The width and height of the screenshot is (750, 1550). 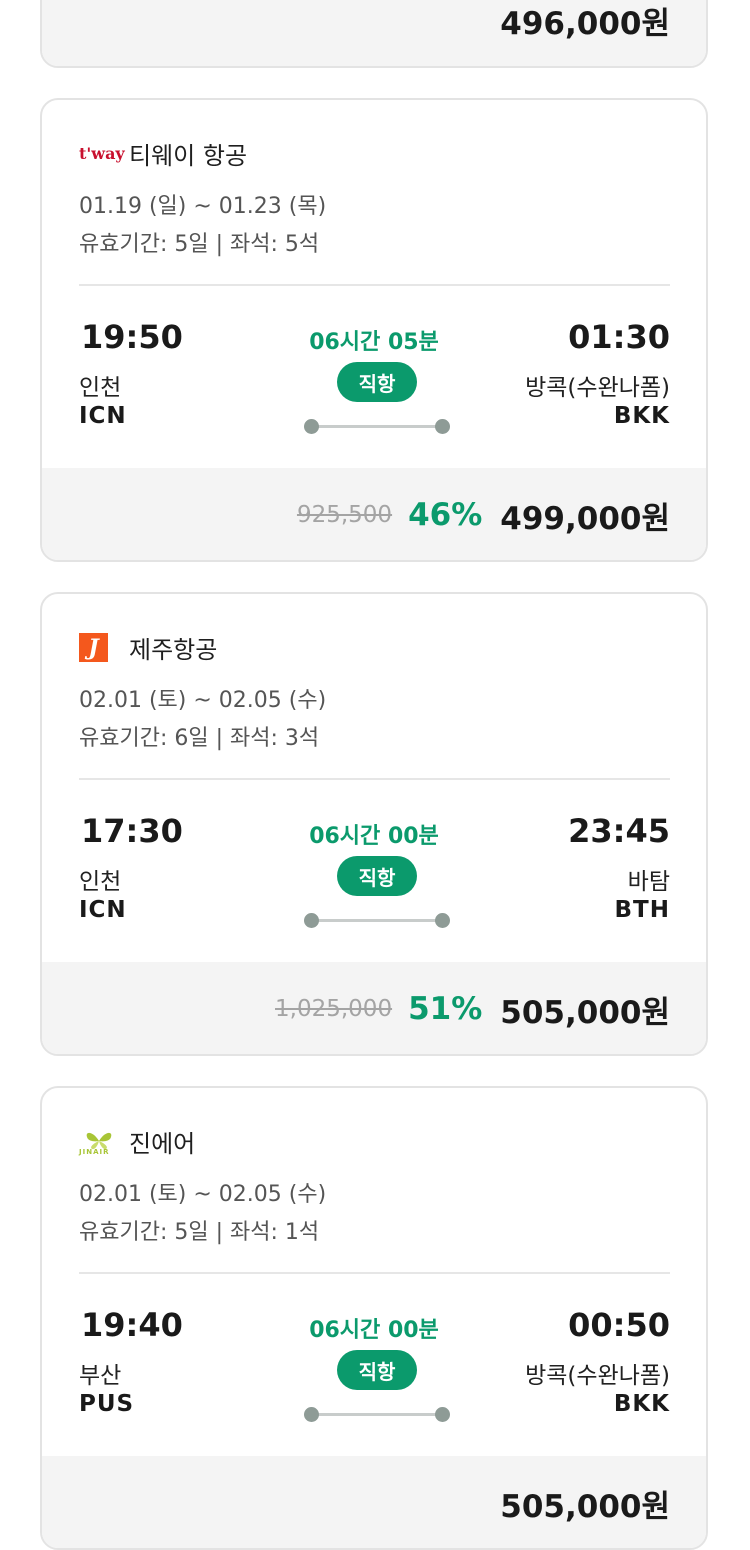 What do you see at coordinates (199, 738) in the screenshot?
I see `validity-seats: 유효기간: 6일 | 좌석: 3석` at bounding box center [199, 738].